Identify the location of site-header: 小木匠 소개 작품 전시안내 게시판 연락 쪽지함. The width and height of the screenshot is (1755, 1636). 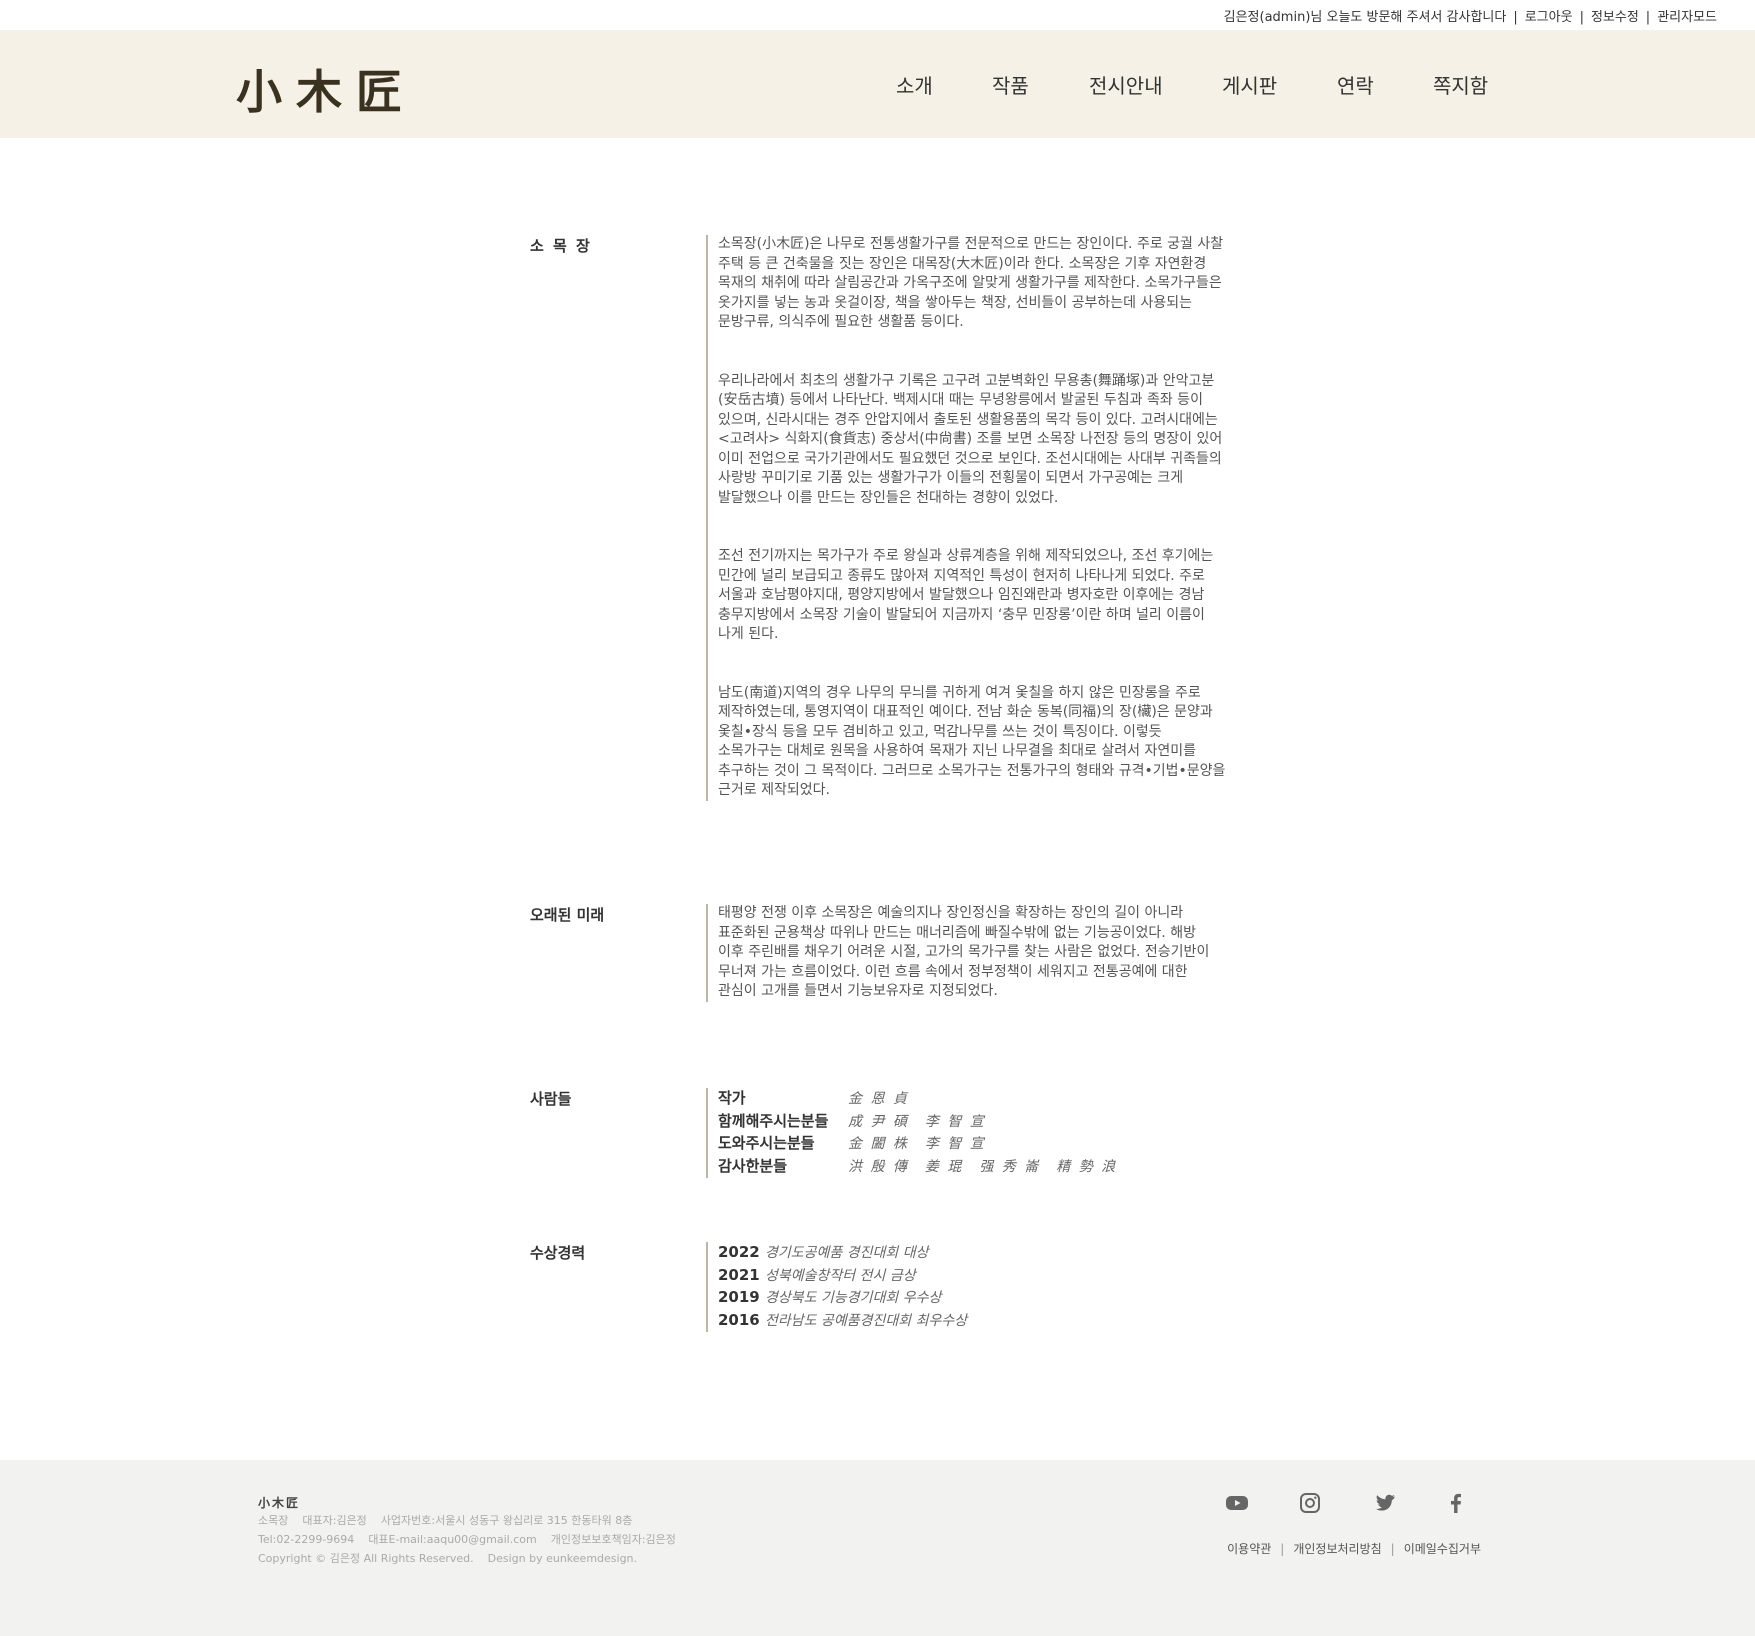
(877, 84).